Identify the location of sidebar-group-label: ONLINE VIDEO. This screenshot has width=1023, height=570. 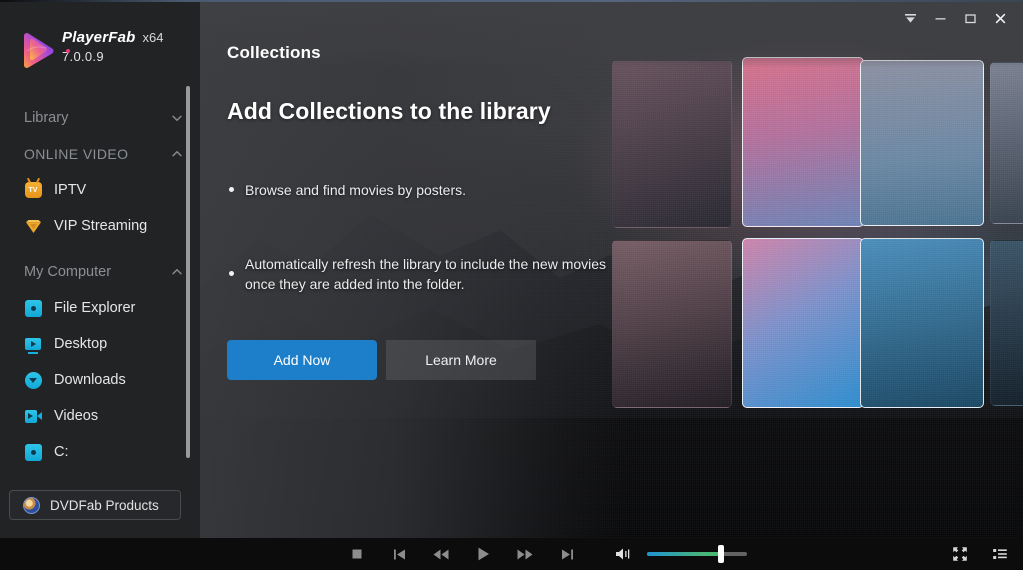
(76, 154).